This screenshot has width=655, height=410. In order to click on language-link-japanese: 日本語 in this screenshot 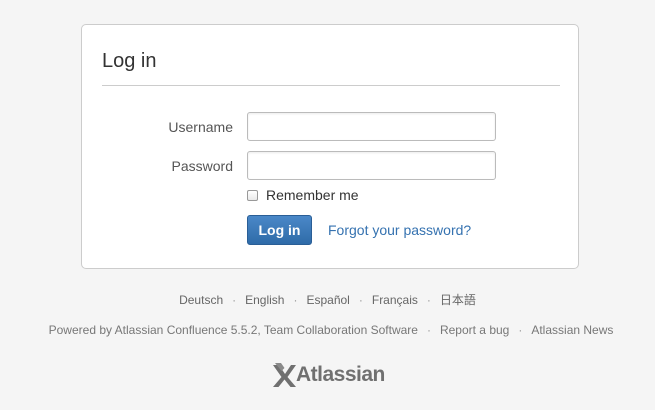, I will do `click(458, 300)`.